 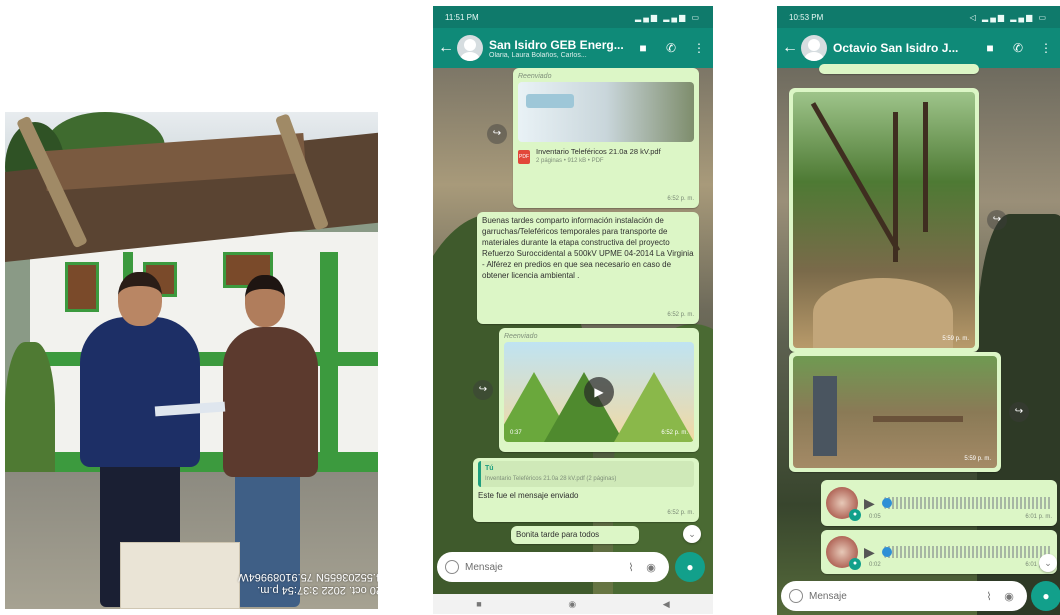 What do you see at coordinates (918, 17) in the screenshot?
I see `status-bar: 10:53 PM ◁ ▂▄▆ ▂▄▆ ▭` at bounding box center [918, 17].